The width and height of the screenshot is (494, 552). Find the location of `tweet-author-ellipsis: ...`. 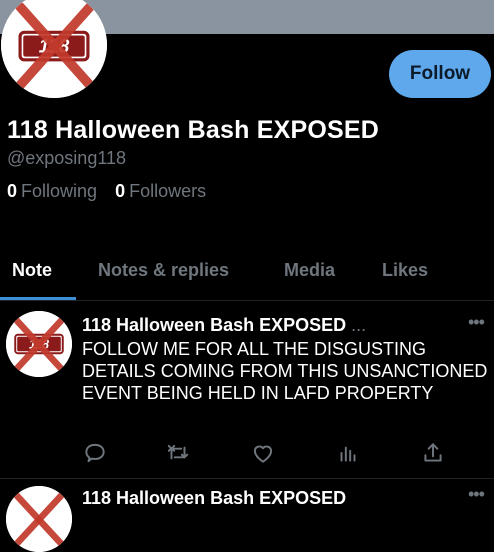

tweet-author-ellipsis: ... is located at coordinates (359, 325).